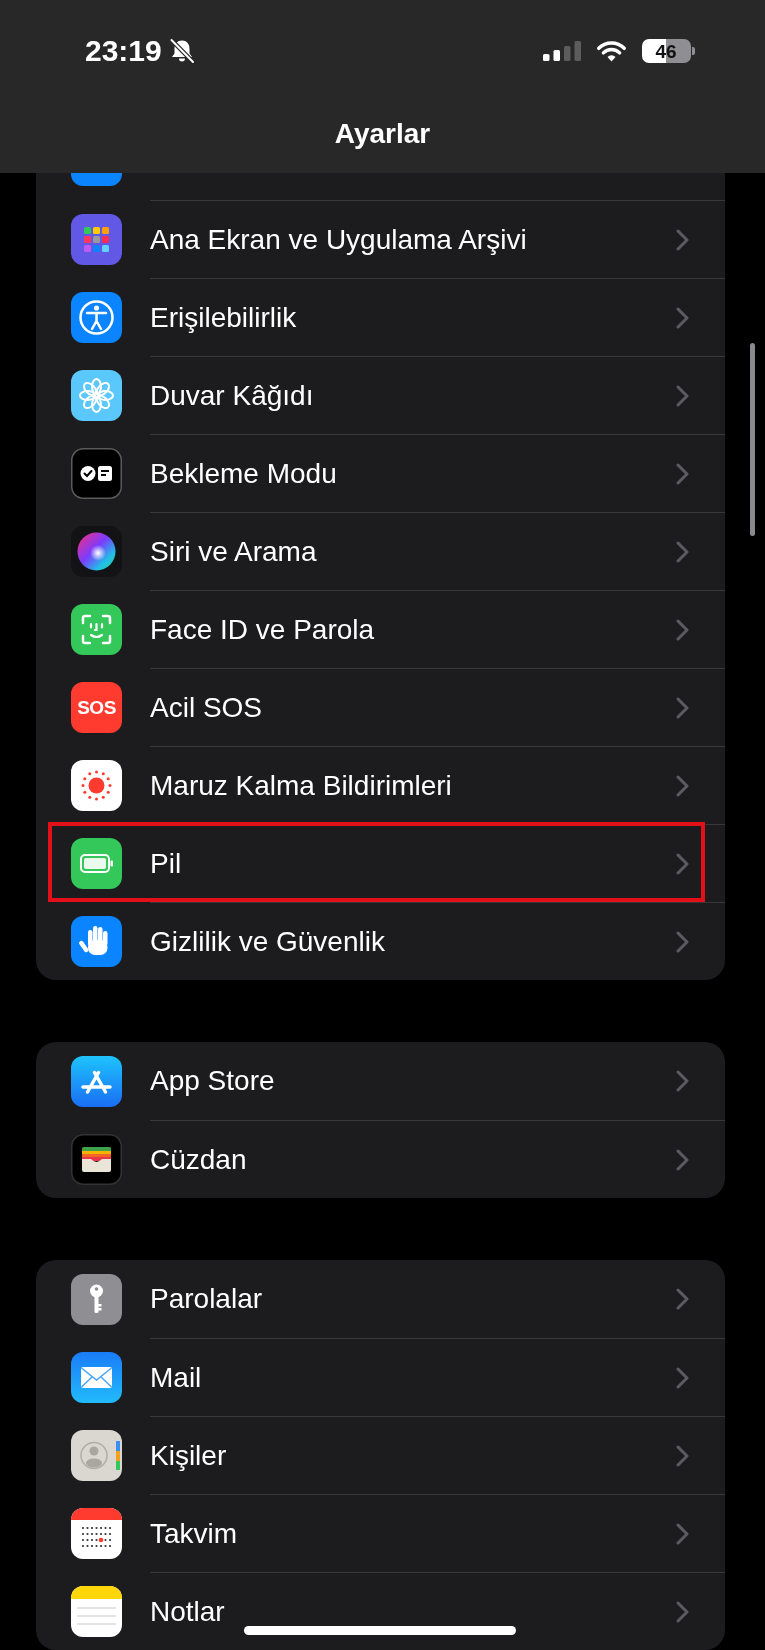 The width and height of the screenshot is (765, 1650). Describe the element at coordinates (96, 1159) in the screenshot. I see `wallet-icon` at that location.